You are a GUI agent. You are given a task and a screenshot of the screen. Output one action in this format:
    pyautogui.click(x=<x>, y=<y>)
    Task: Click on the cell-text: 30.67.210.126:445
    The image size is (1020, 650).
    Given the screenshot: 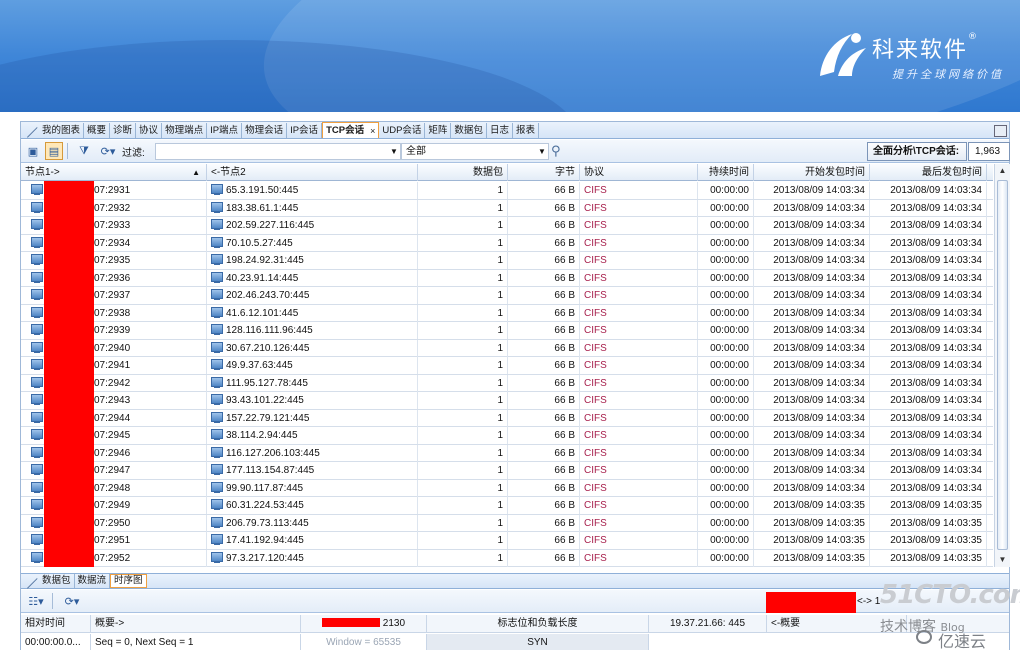 What is the action you would take?
    pyautogui.click(x=268, y=348)
    